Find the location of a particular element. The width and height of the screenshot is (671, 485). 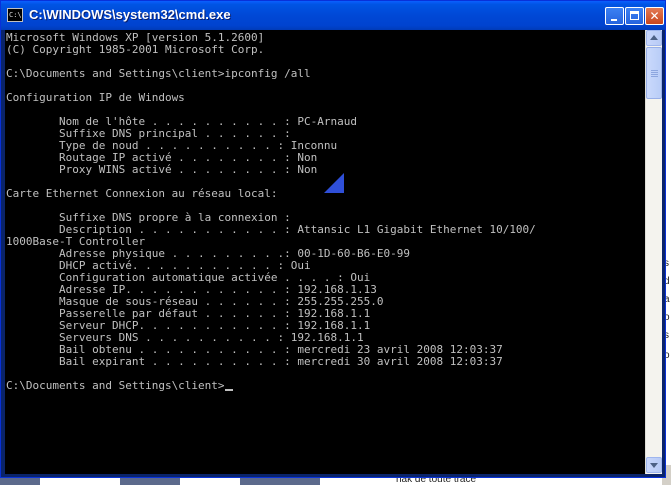

minimize-icon is located at coordinates (614, 20).